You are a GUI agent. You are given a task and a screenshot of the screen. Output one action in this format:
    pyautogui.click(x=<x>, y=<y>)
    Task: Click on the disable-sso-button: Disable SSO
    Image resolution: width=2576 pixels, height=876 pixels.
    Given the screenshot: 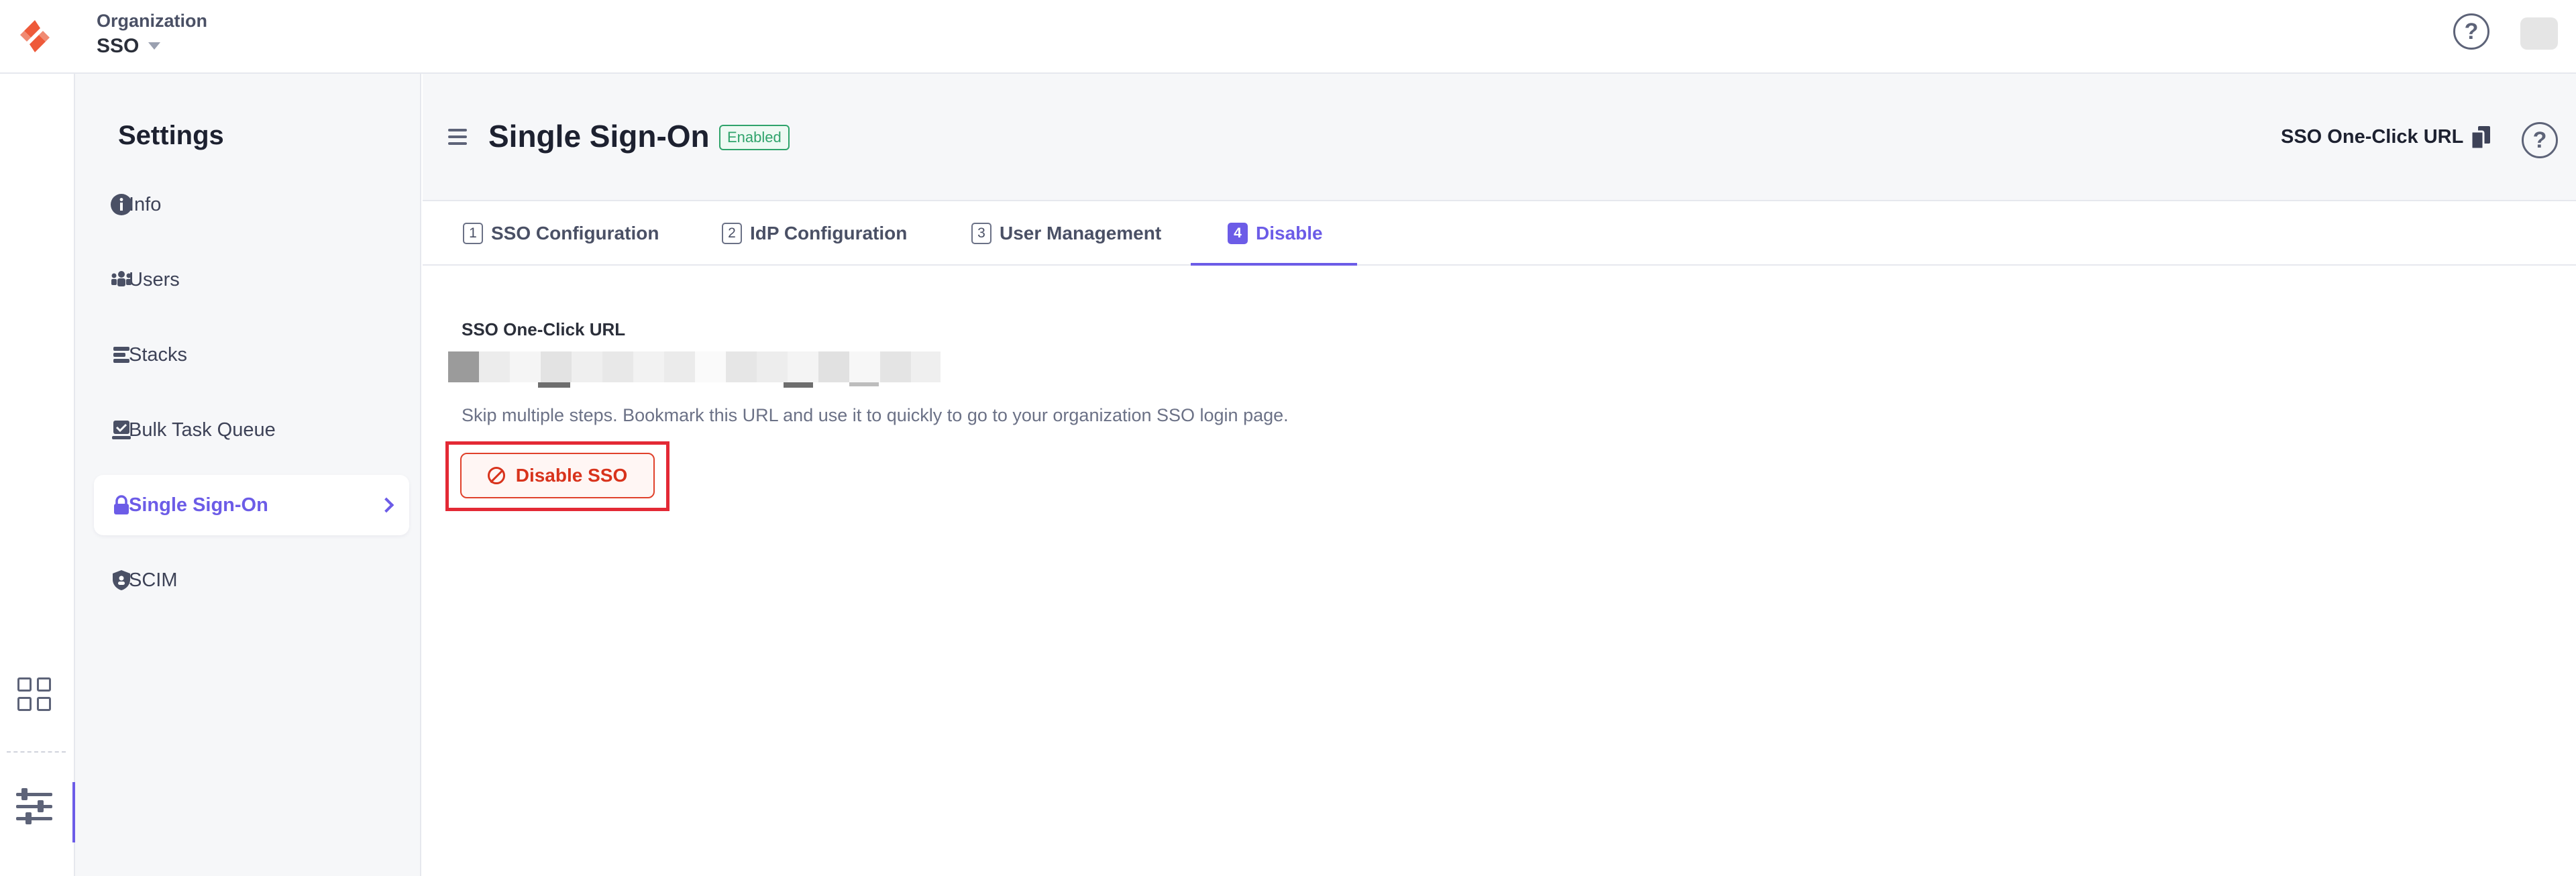 What is the action you would take?
    pyautogui.click(x=557, y=475)
    